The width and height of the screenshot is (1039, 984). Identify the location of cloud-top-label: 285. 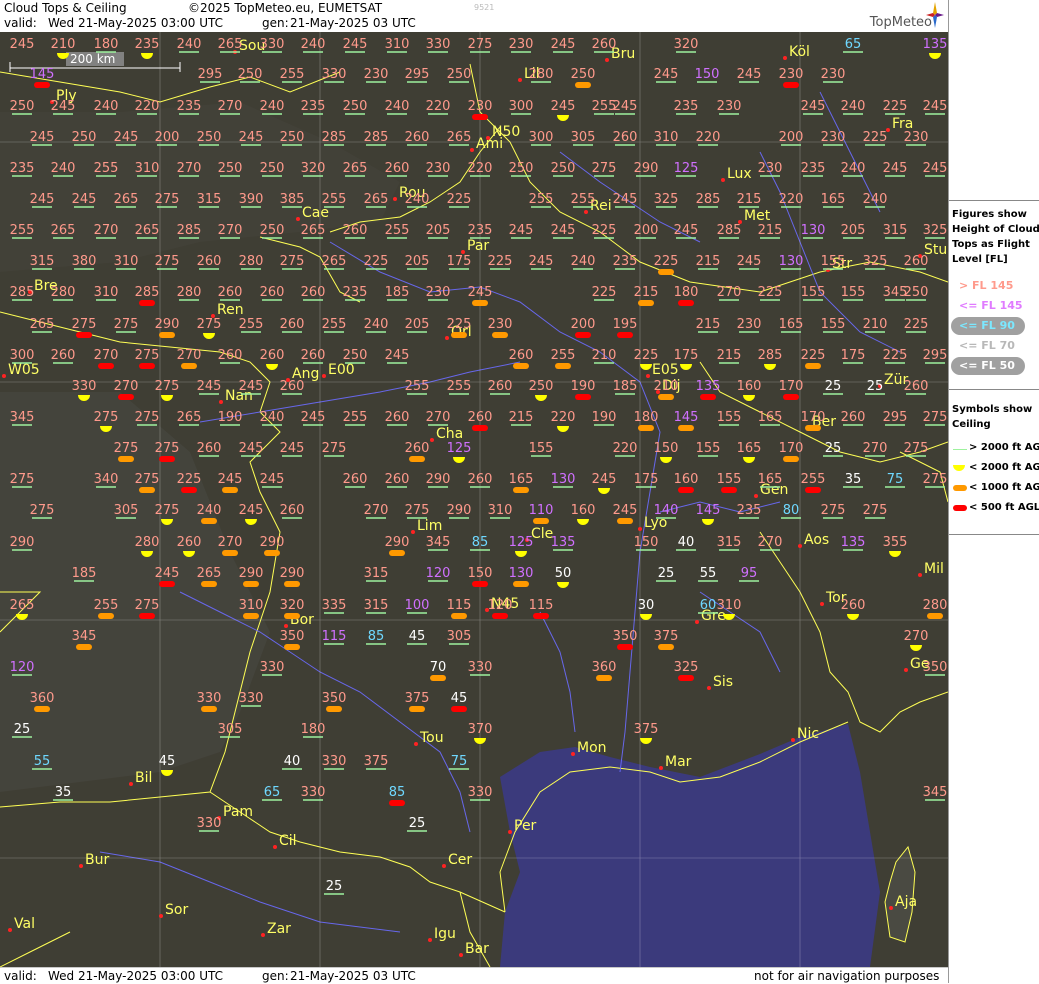
(729, 231).